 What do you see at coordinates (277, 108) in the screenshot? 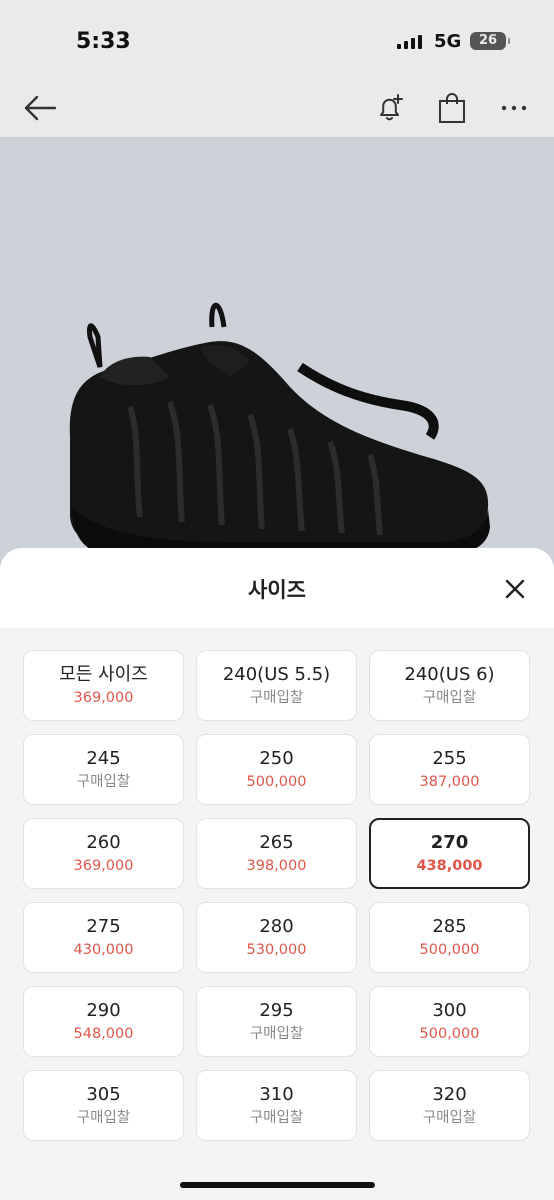
I see `top-nav` at bounding box center [277, 108].